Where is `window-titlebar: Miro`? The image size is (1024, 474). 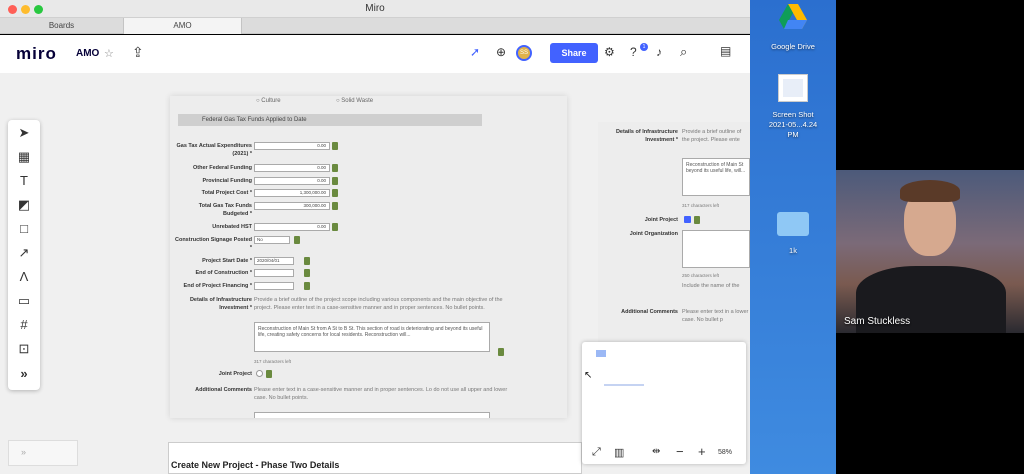
window-titlebar: Miro is located at coordinates (375, 9).